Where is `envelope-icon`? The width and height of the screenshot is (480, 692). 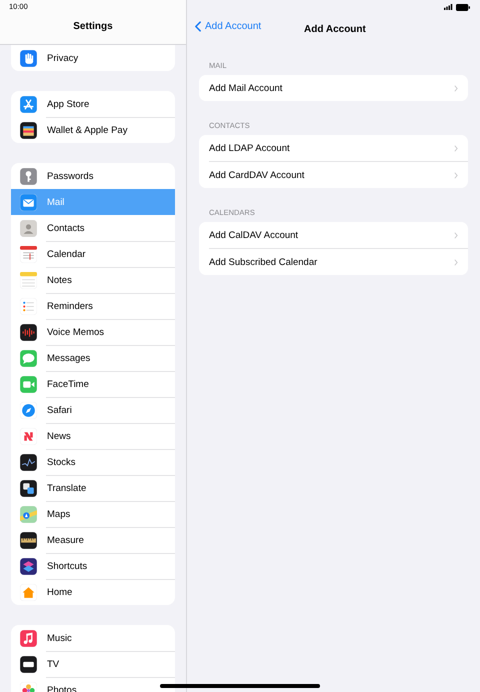 envelope-icon is located at coordinates (28, 202).